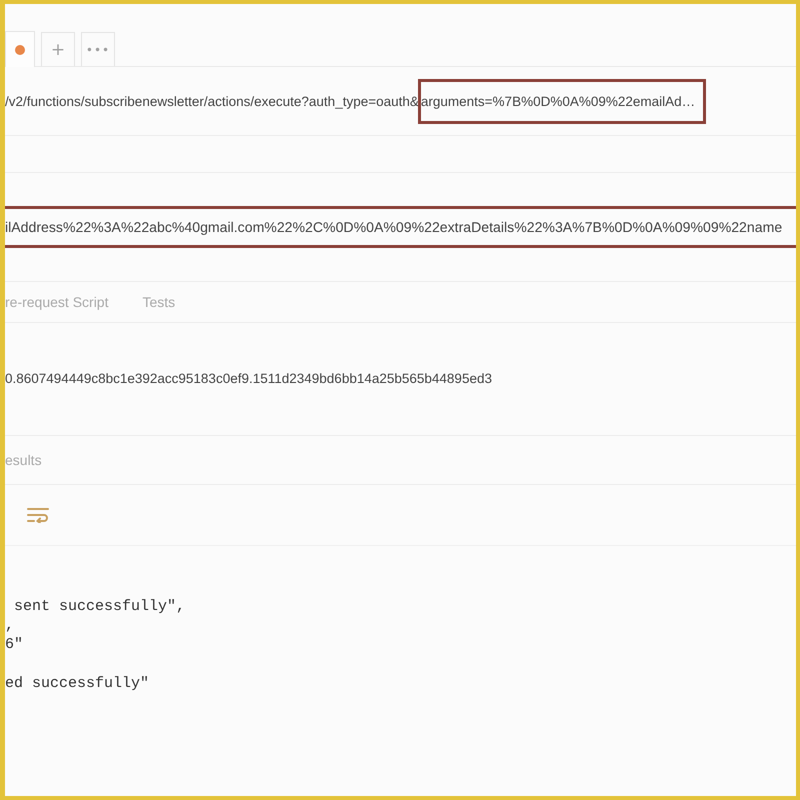  Describe the element at coordinates (56, 302) in the screenshot. I see `section-tab: re-request Script` at that location.